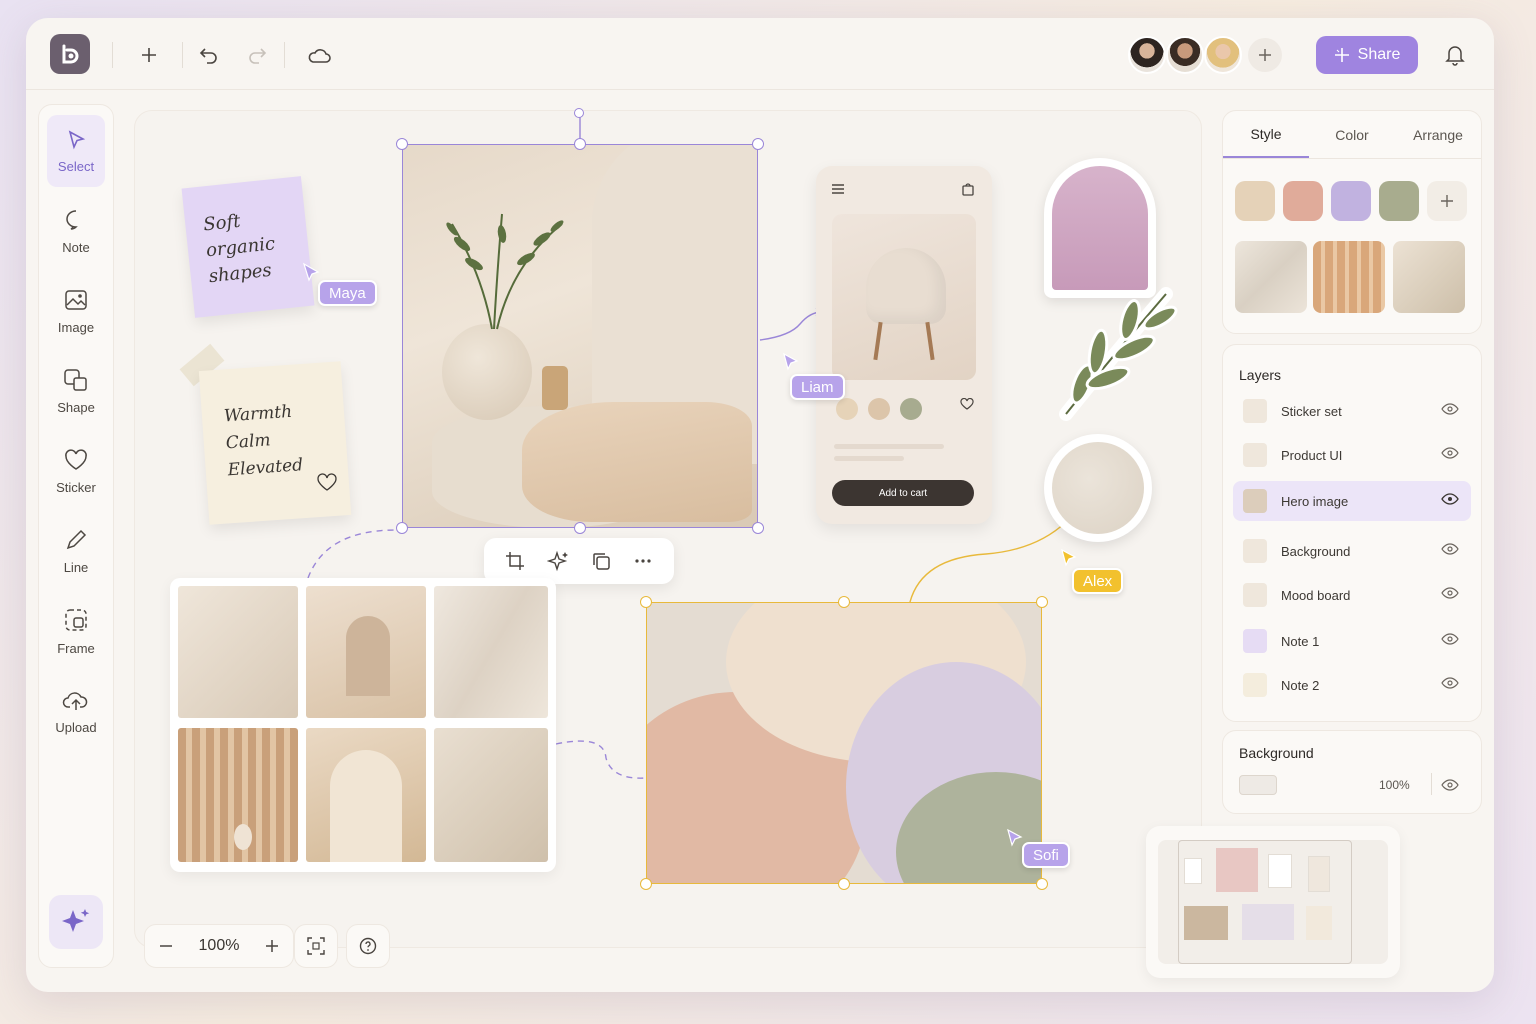 The image size is (1536, 1024). What do you see at coordinates (1316, 595) in the screenshot?
I see `layer-label: Mood board` at bounding box center [1316, 595].